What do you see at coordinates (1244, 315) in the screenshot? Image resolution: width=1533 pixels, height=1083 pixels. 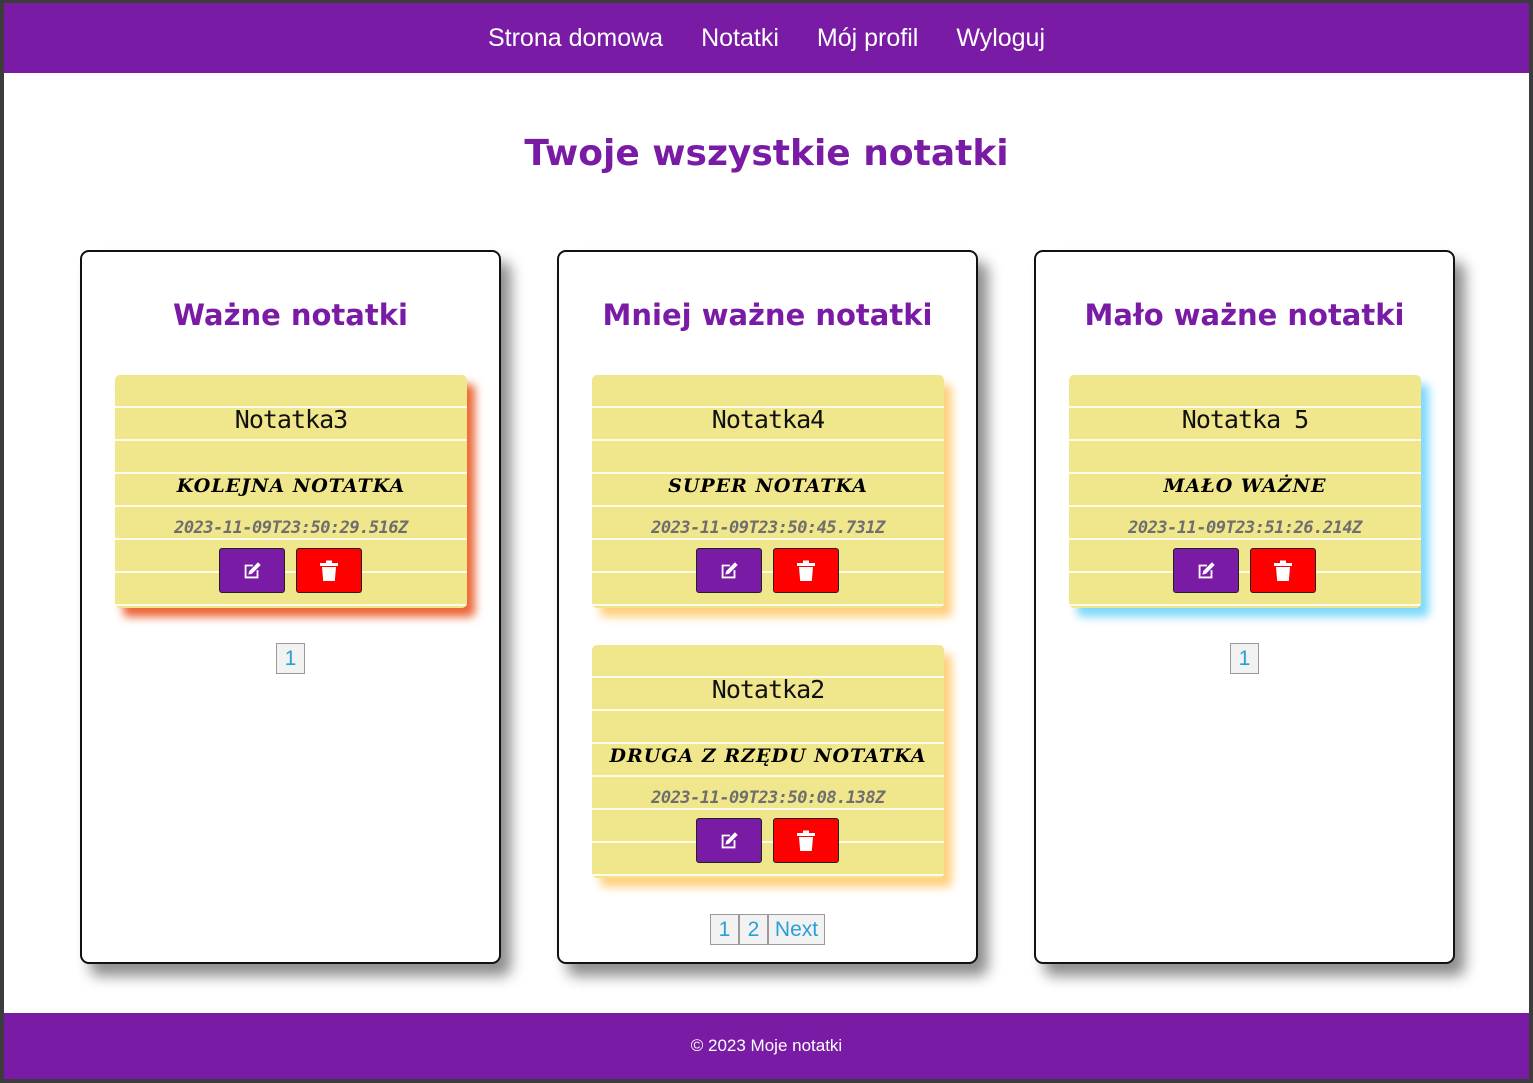 I see `column-title: Mało ważne notatki` at bounding box center [1244, 315].